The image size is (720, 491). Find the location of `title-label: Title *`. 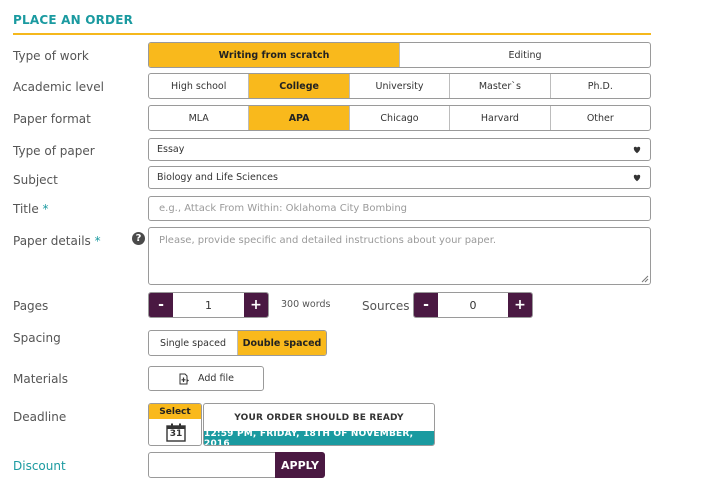

title-label: Title * is located at coordinates (31, 209).